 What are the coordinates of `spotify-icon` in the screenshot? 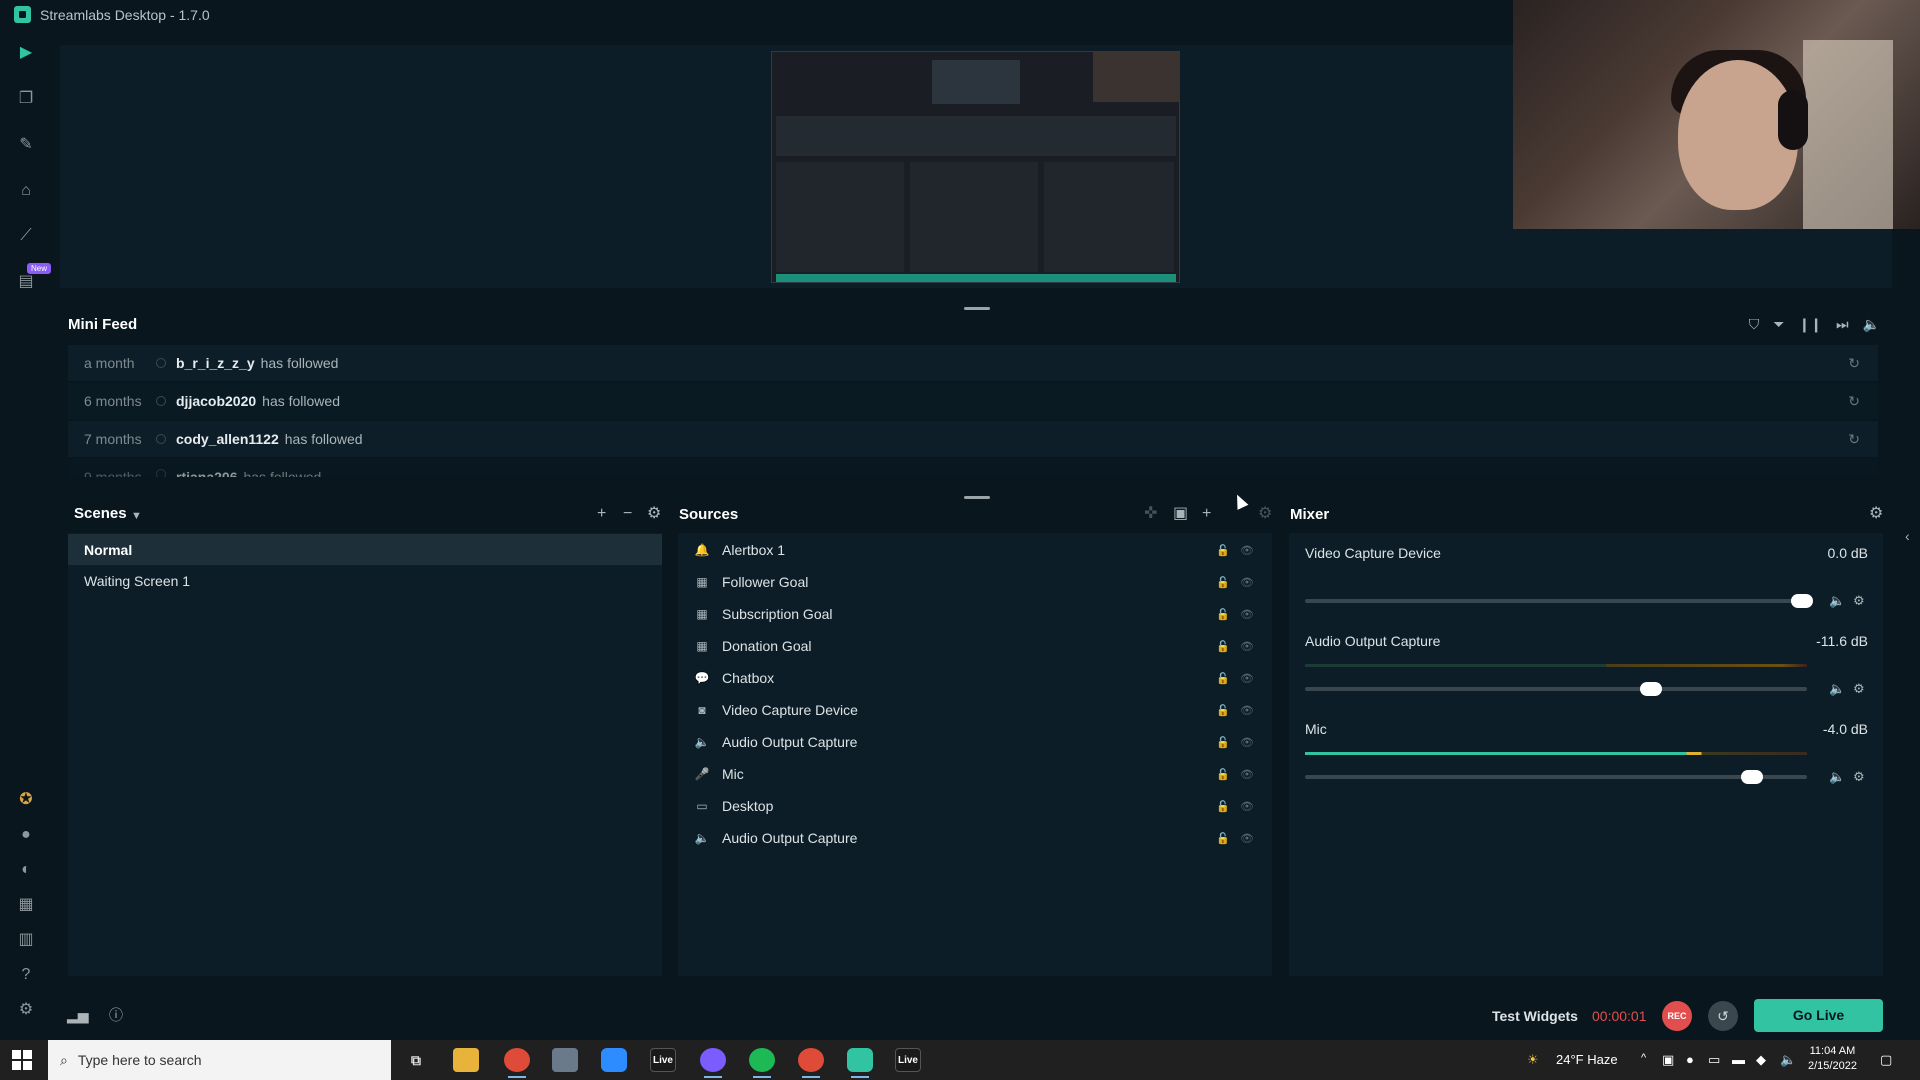 It's located at (762, 1063).